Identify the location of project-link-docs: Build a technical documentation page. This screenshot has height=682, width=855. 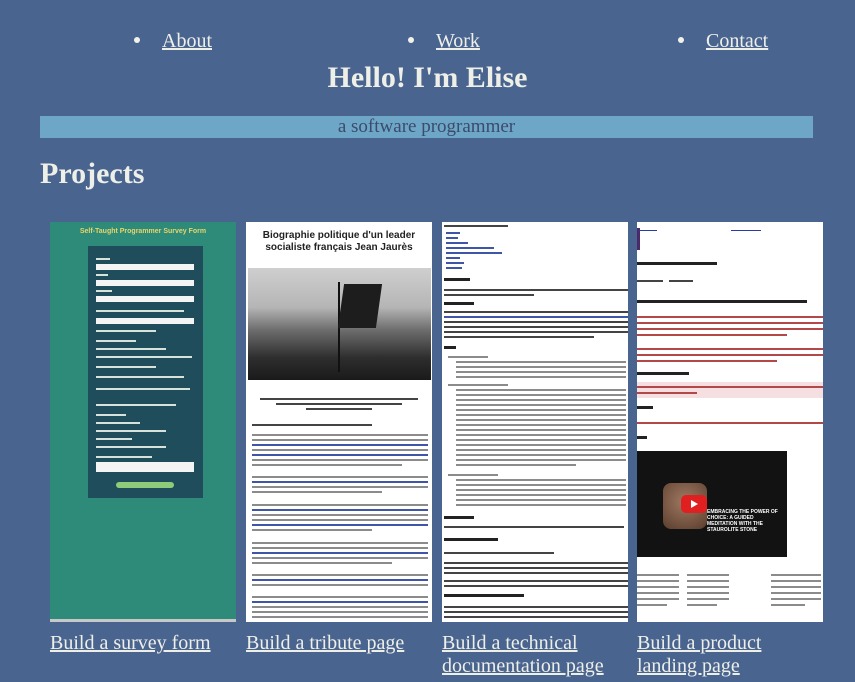
(535, 655).